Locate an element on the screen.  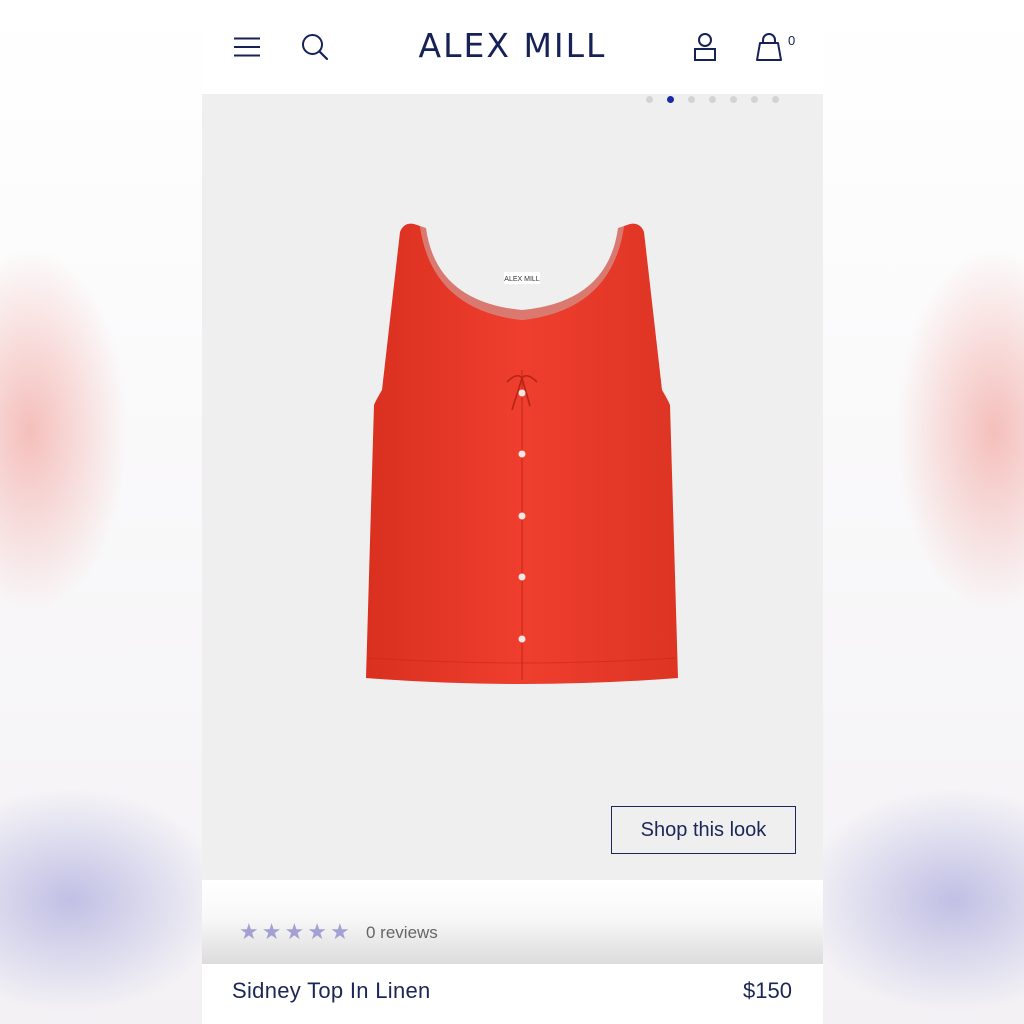
product-title: Sidney Top In Linen is located at coordinates (331, 990).